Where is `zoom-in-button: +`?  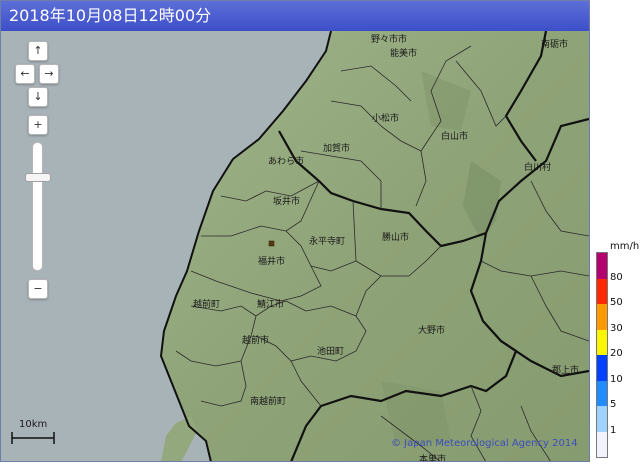
zoom-in-button: + is located at coordinates (38, 125).